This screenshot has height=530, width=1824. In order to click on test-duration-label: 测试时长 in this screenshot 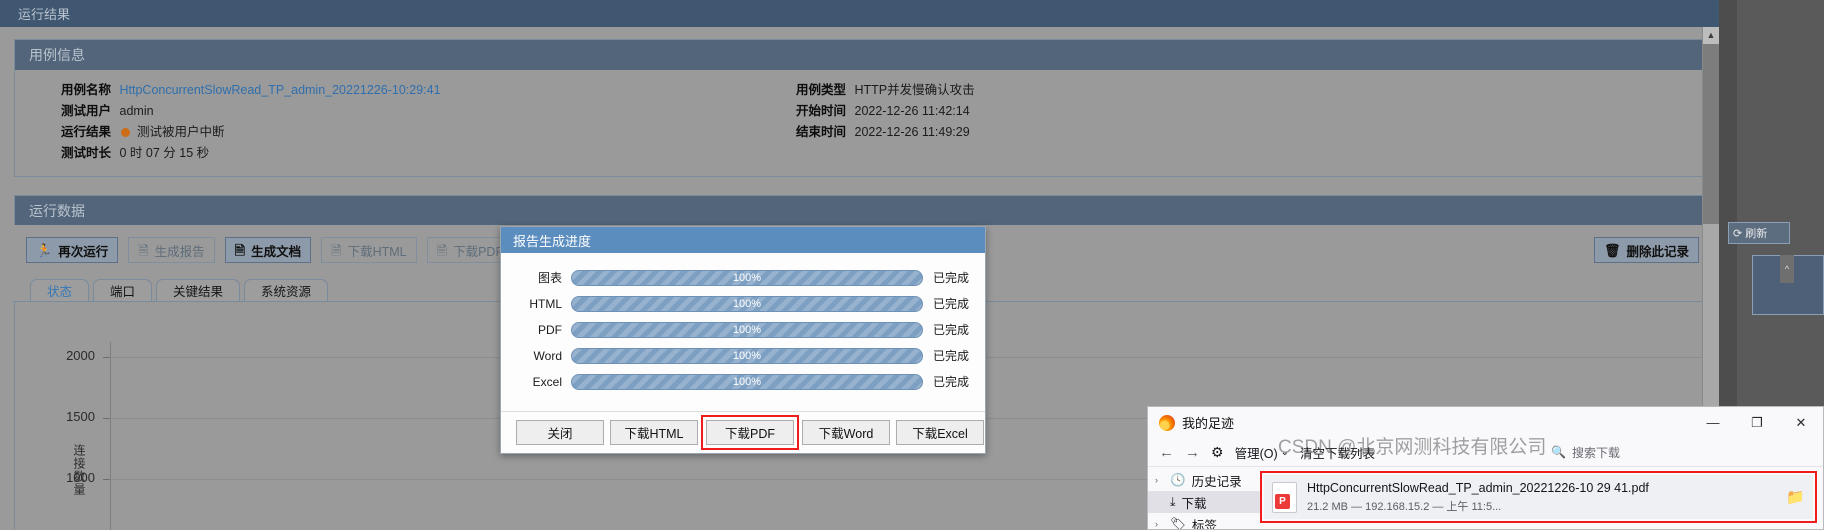, I will do `click(86, 153)`.